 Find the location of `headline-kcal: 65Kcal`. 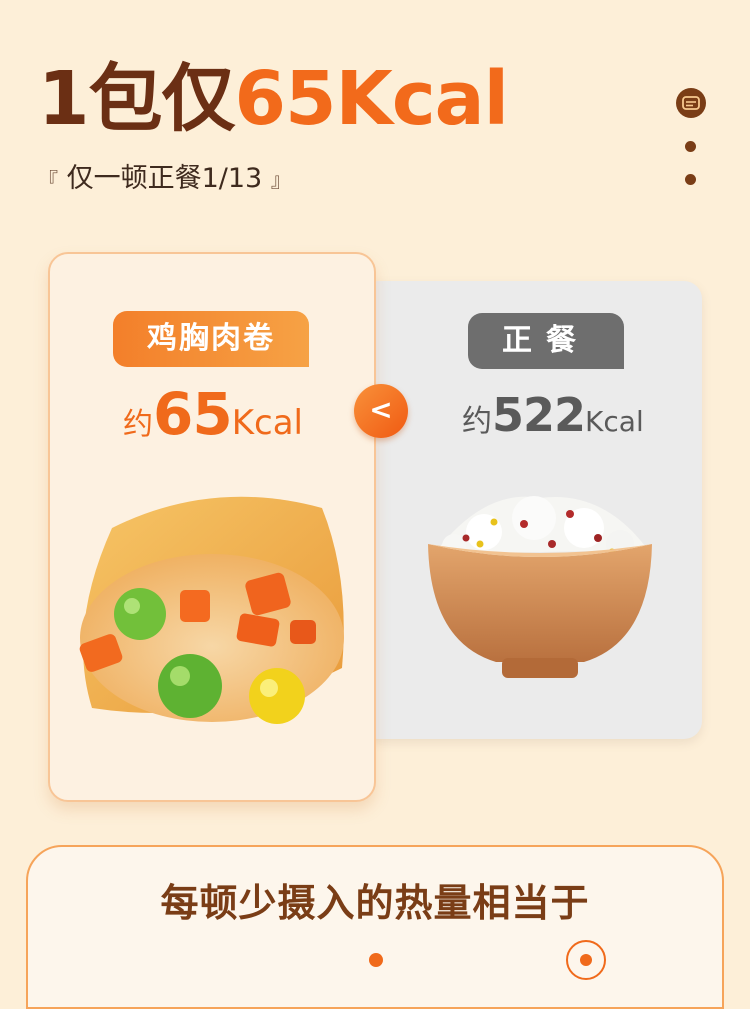

headline-kcal: 65Kcal is located at coordinates (371, 99).